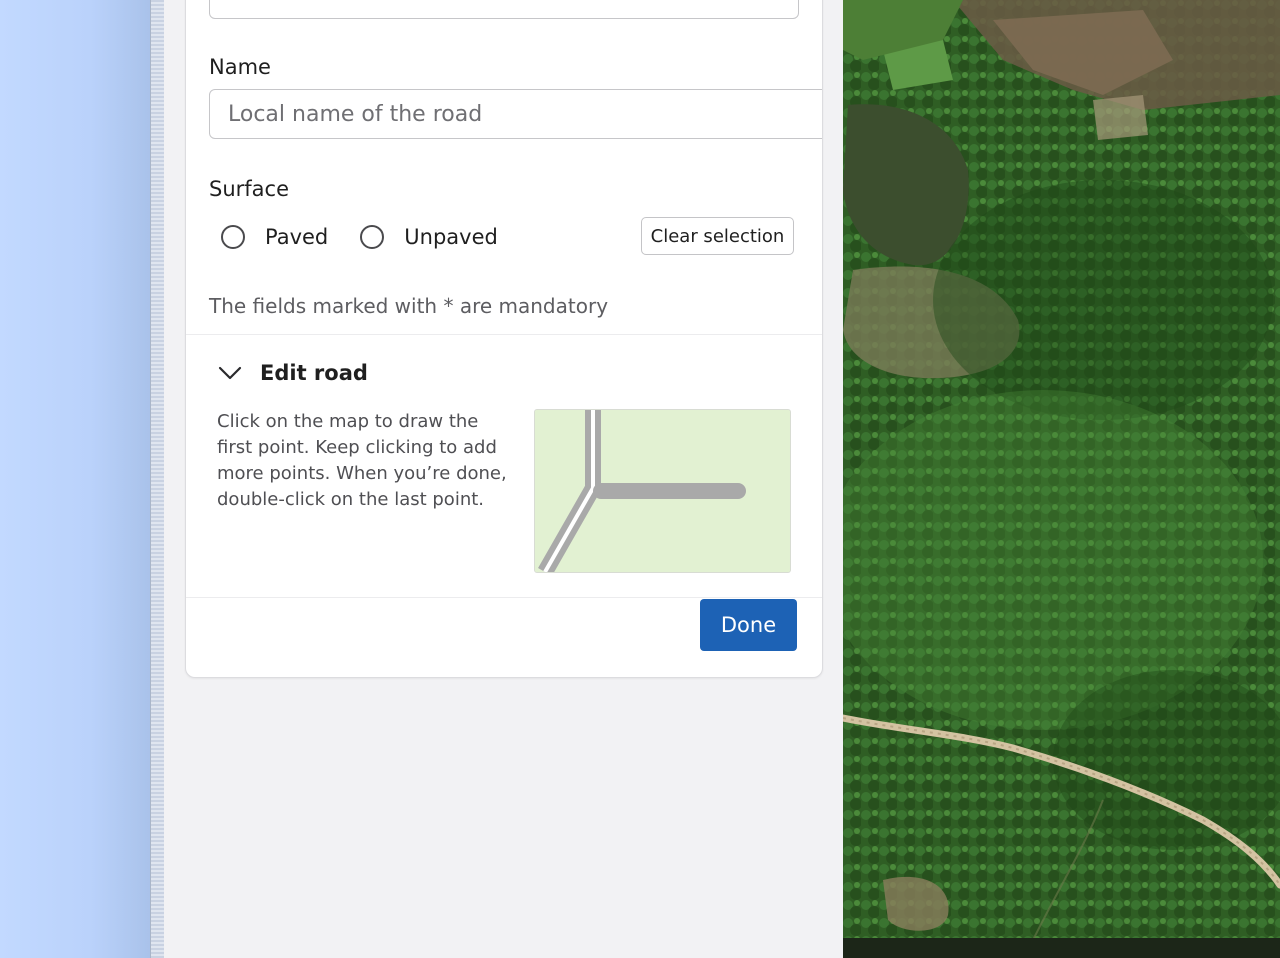 The image size is (1280, 958). I want to click on road-drawing-graphic, so click(662, 491).